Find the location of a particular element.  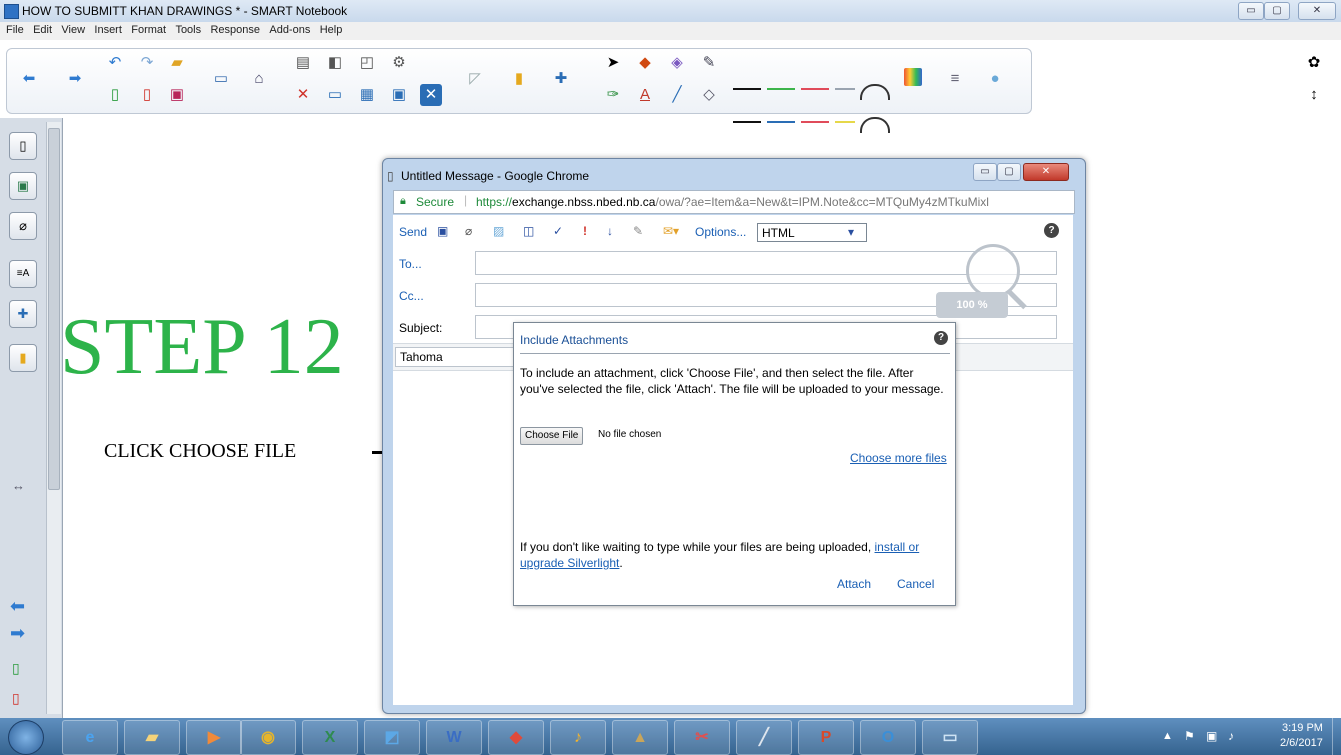

addon-icon: ✚ is located at coordinates (561, 79).